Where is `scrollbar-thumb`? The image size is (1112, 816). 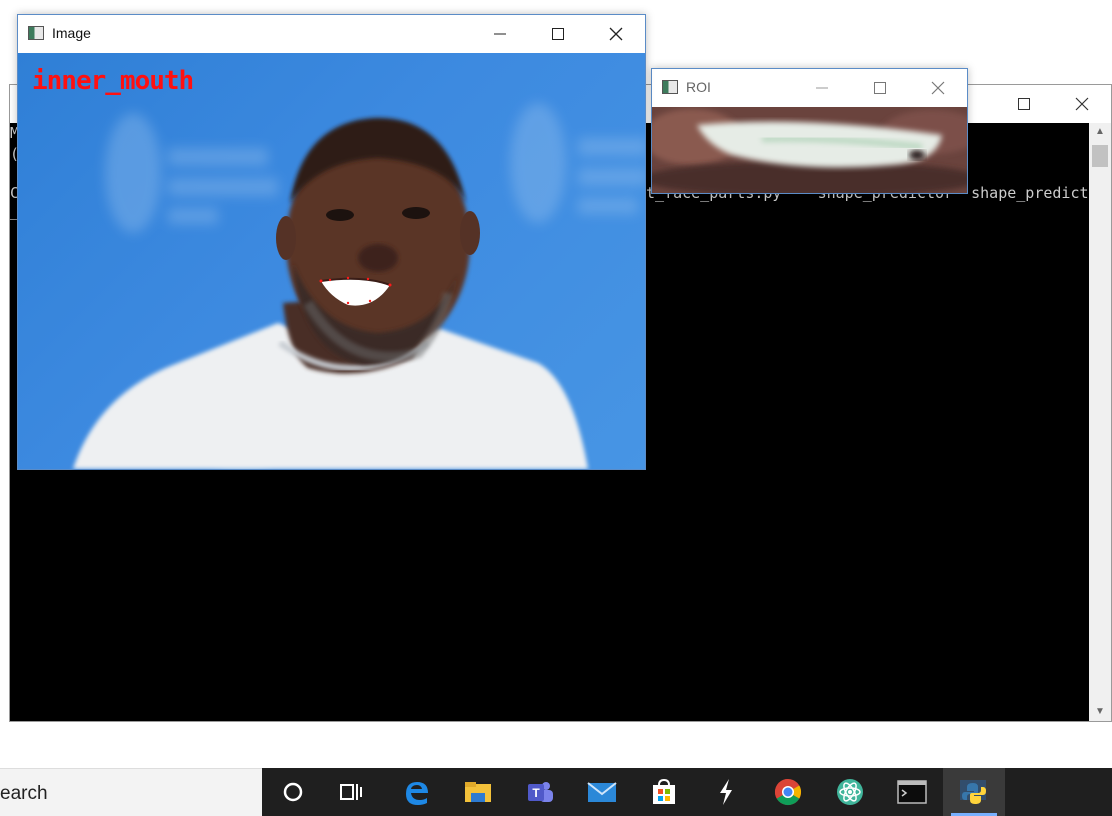 scrollbar-thumb is located at coordinates (1100, 156).